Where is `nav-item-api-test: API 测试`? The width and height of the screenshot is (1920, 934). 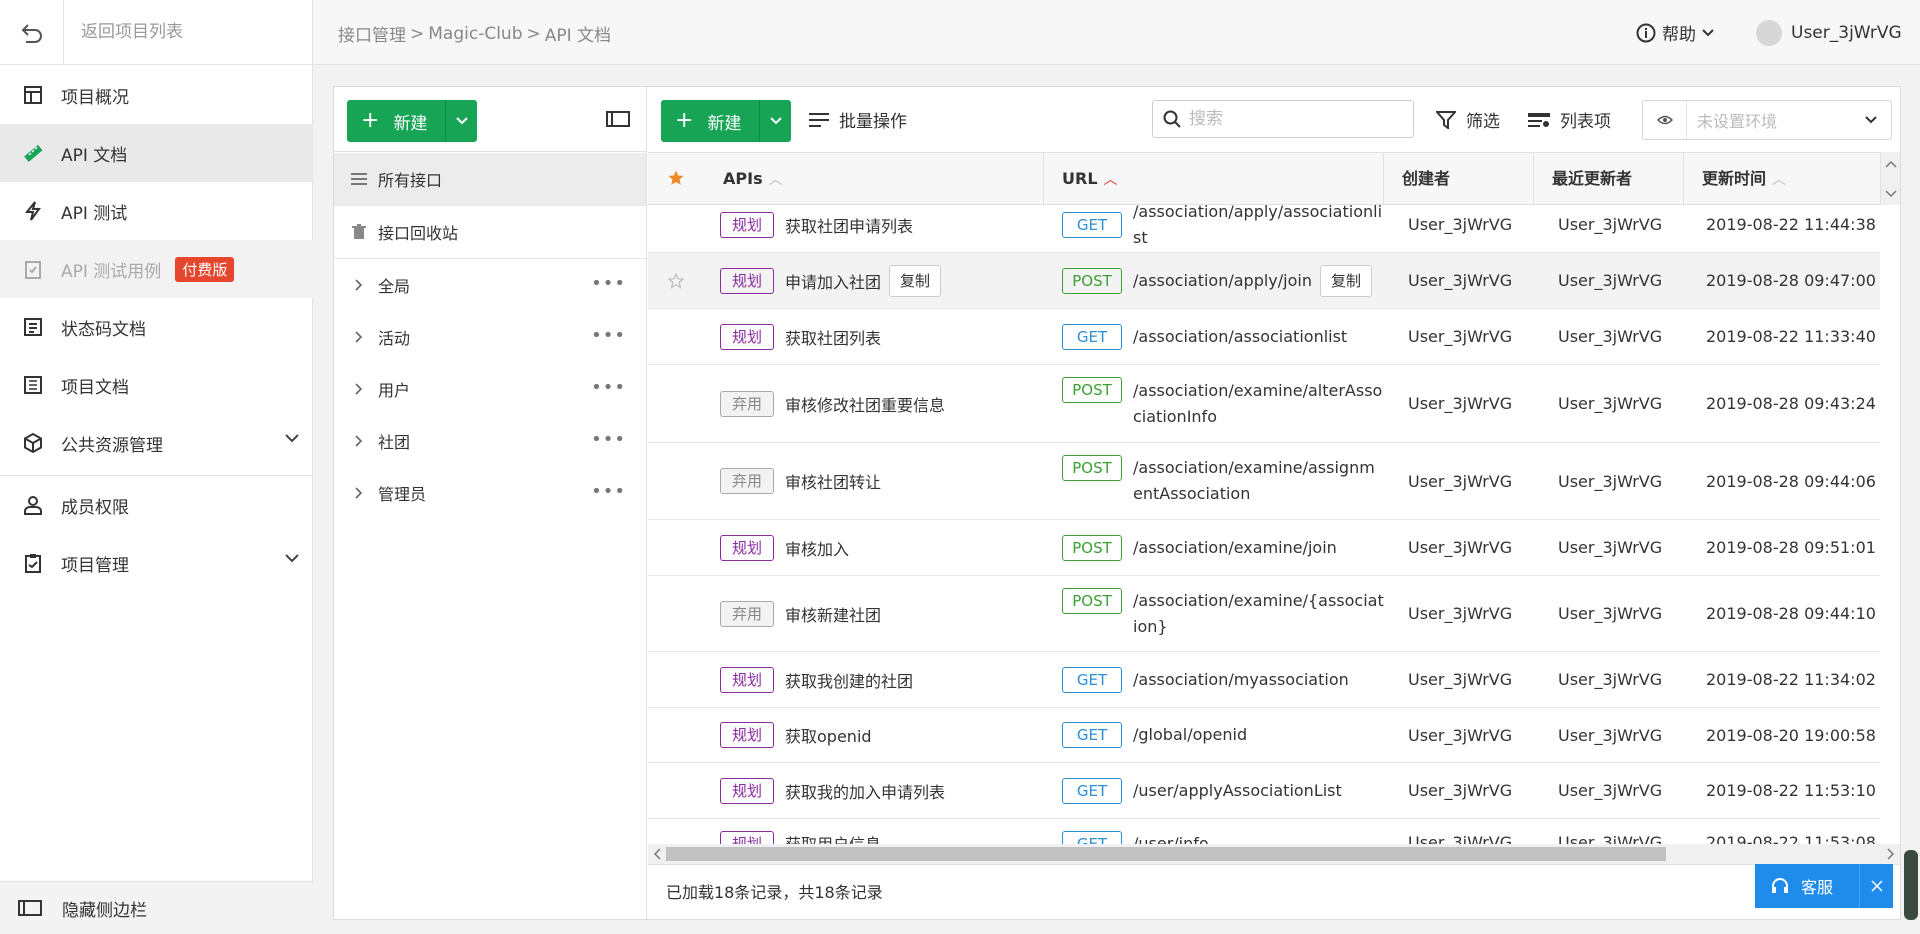
nav-item-api-test: API 测试 is located at coordinates (156, 211).